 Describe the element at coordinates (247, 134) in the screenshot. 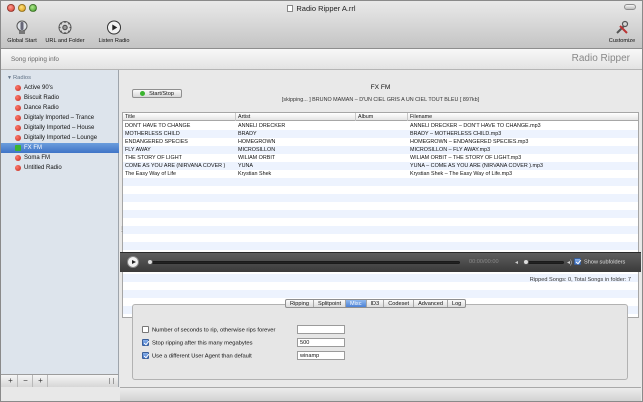

I see `cell-artist: BRADY` at that location.